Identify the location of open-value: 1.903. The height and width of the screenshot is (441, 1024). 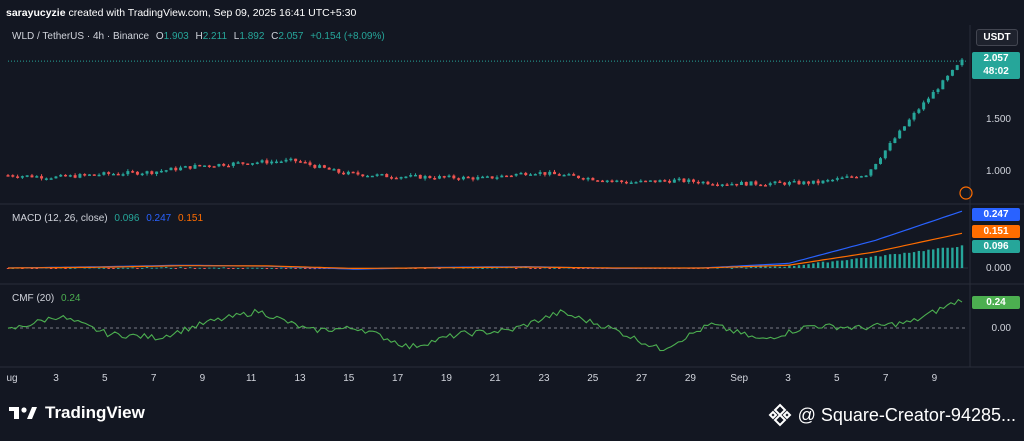
(176, 36).